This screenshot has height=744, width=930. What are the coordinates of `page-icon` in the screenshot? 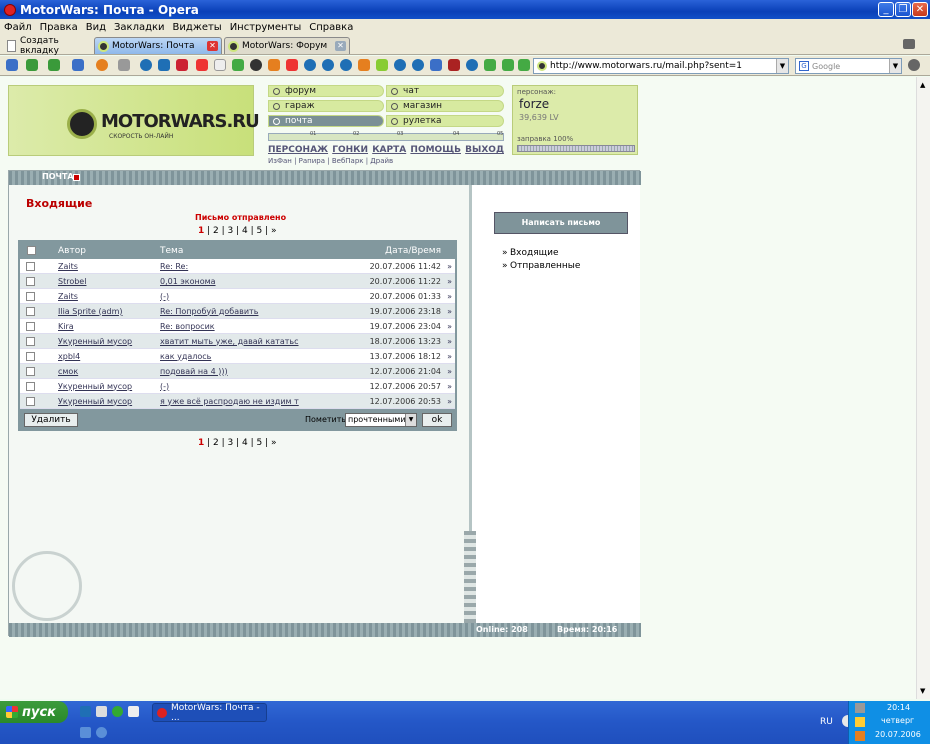 It's located at (220, 65).